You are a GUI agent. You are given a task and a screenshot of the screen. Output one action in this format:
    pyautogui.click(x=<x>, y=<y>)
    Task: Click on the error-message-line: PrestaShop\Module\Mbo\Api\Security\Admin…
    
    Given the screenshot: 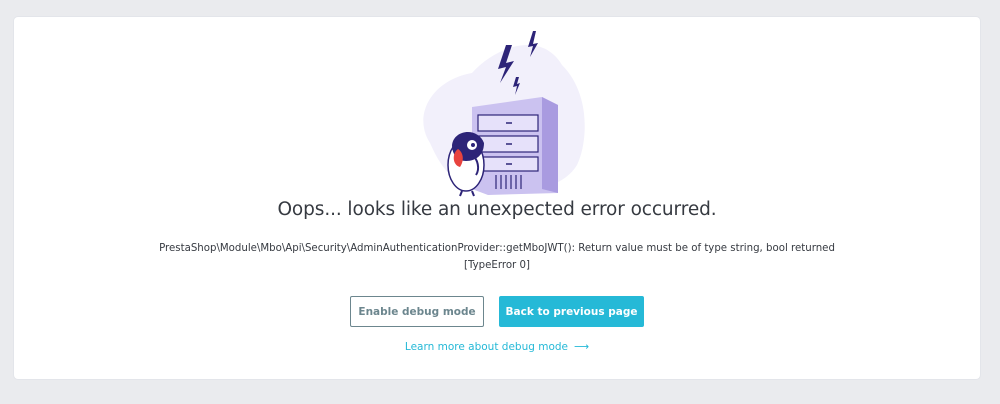 What is the action you would take?
    pyautogui.click(x=497, y=248)
    